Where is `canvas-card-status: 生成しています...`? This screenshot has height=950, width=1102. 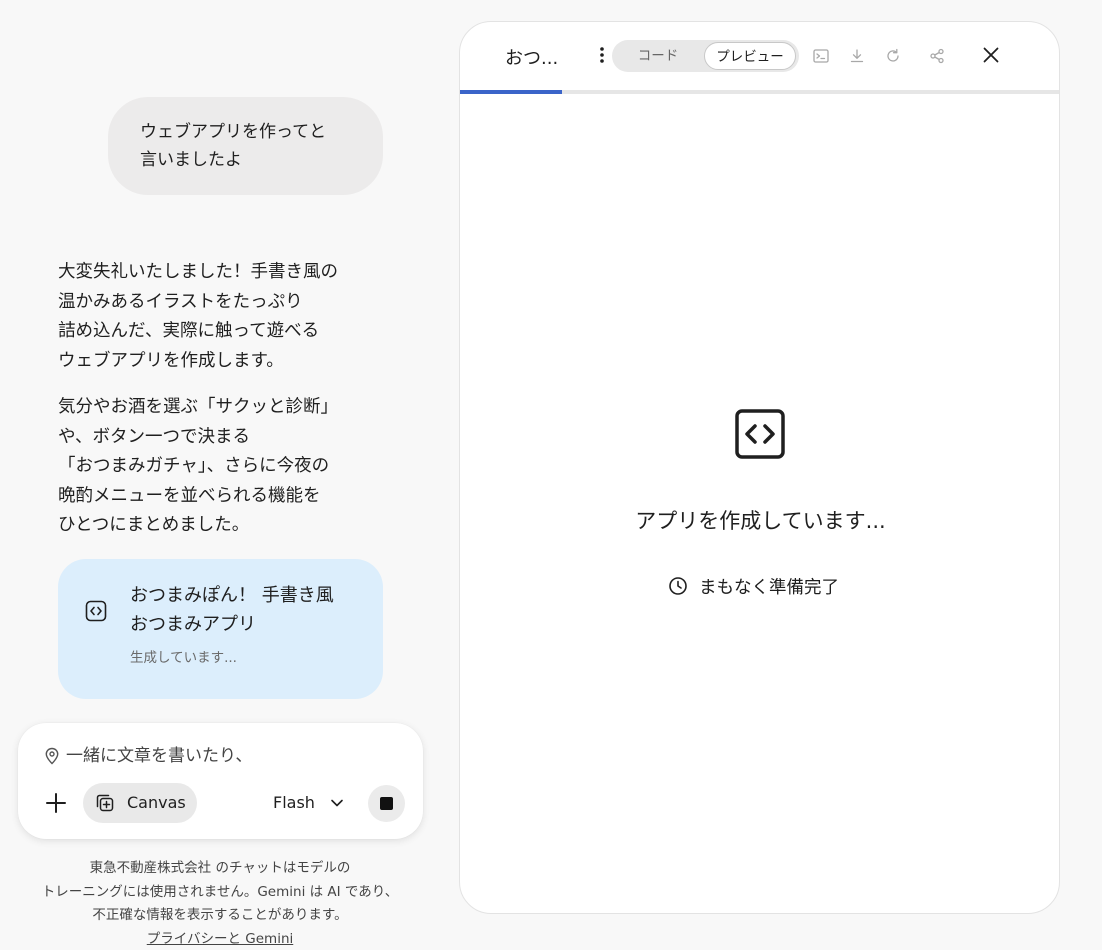
canvas-card-status: 生成しています... is located at coordinates (183, 658).